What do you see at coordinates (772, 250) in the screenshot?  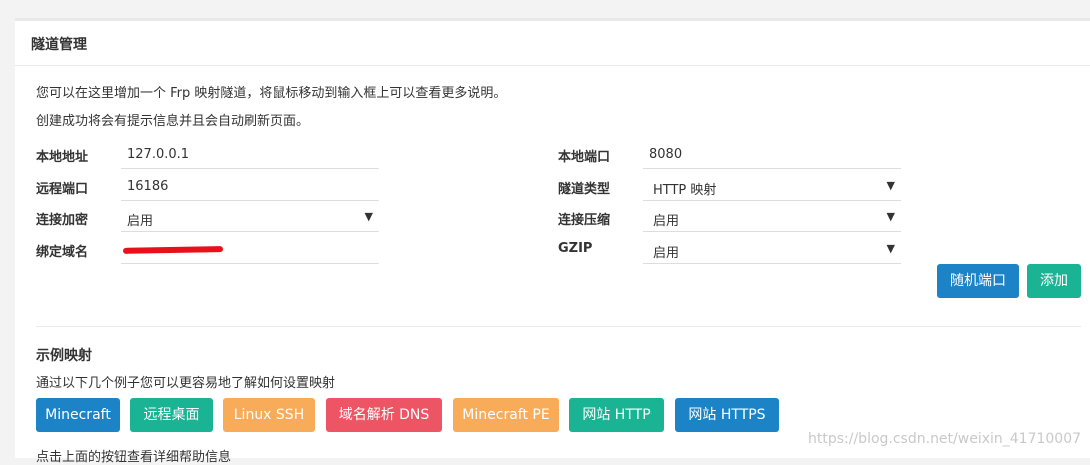 I see `gzip-select: 启用 ▼` at bounding box center [772, 250].